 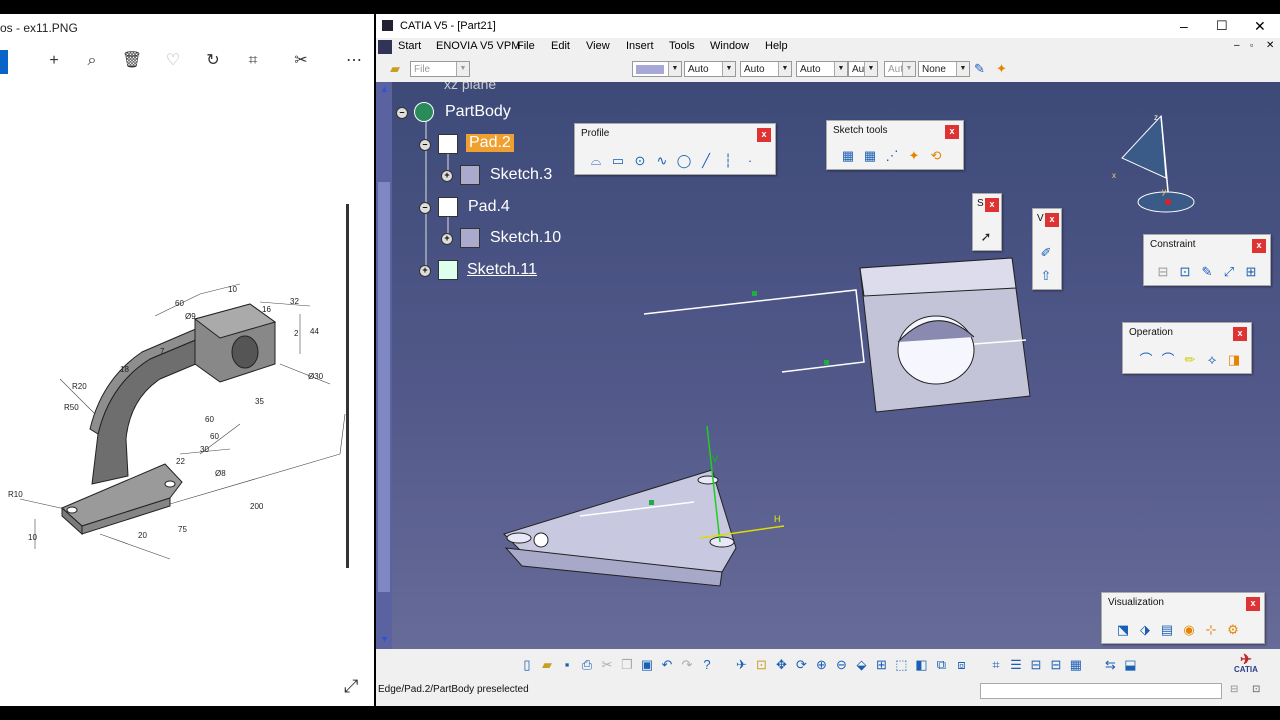 I want to click on file-combo: File ▼, so click(x=440, y=69).